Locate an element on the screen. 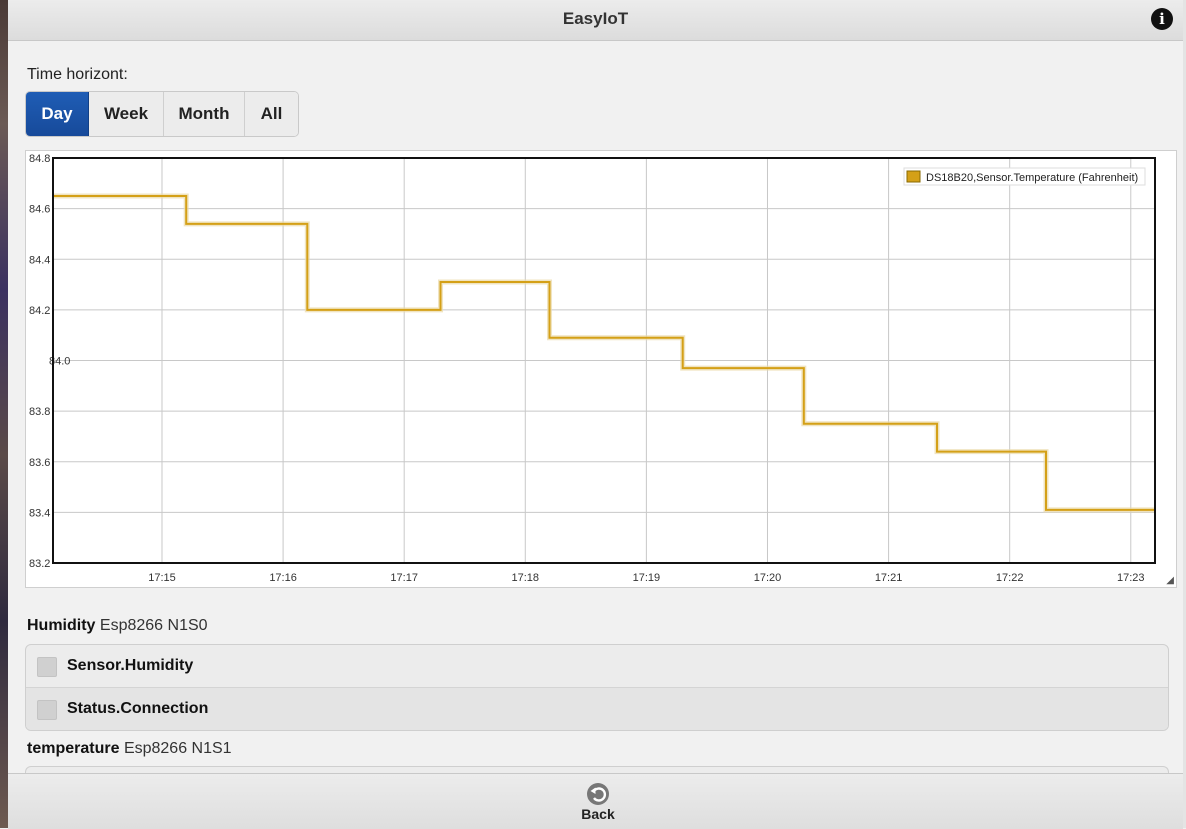  time-horizon-label: Time horizont: is located at coordinates (77, 74).